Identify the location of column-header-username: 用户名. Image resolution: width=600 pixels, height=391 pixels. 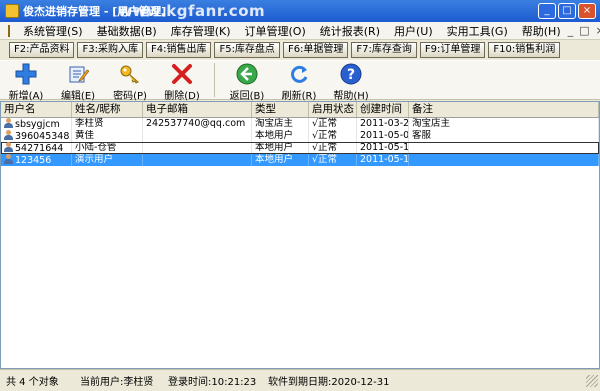
(36, 109).